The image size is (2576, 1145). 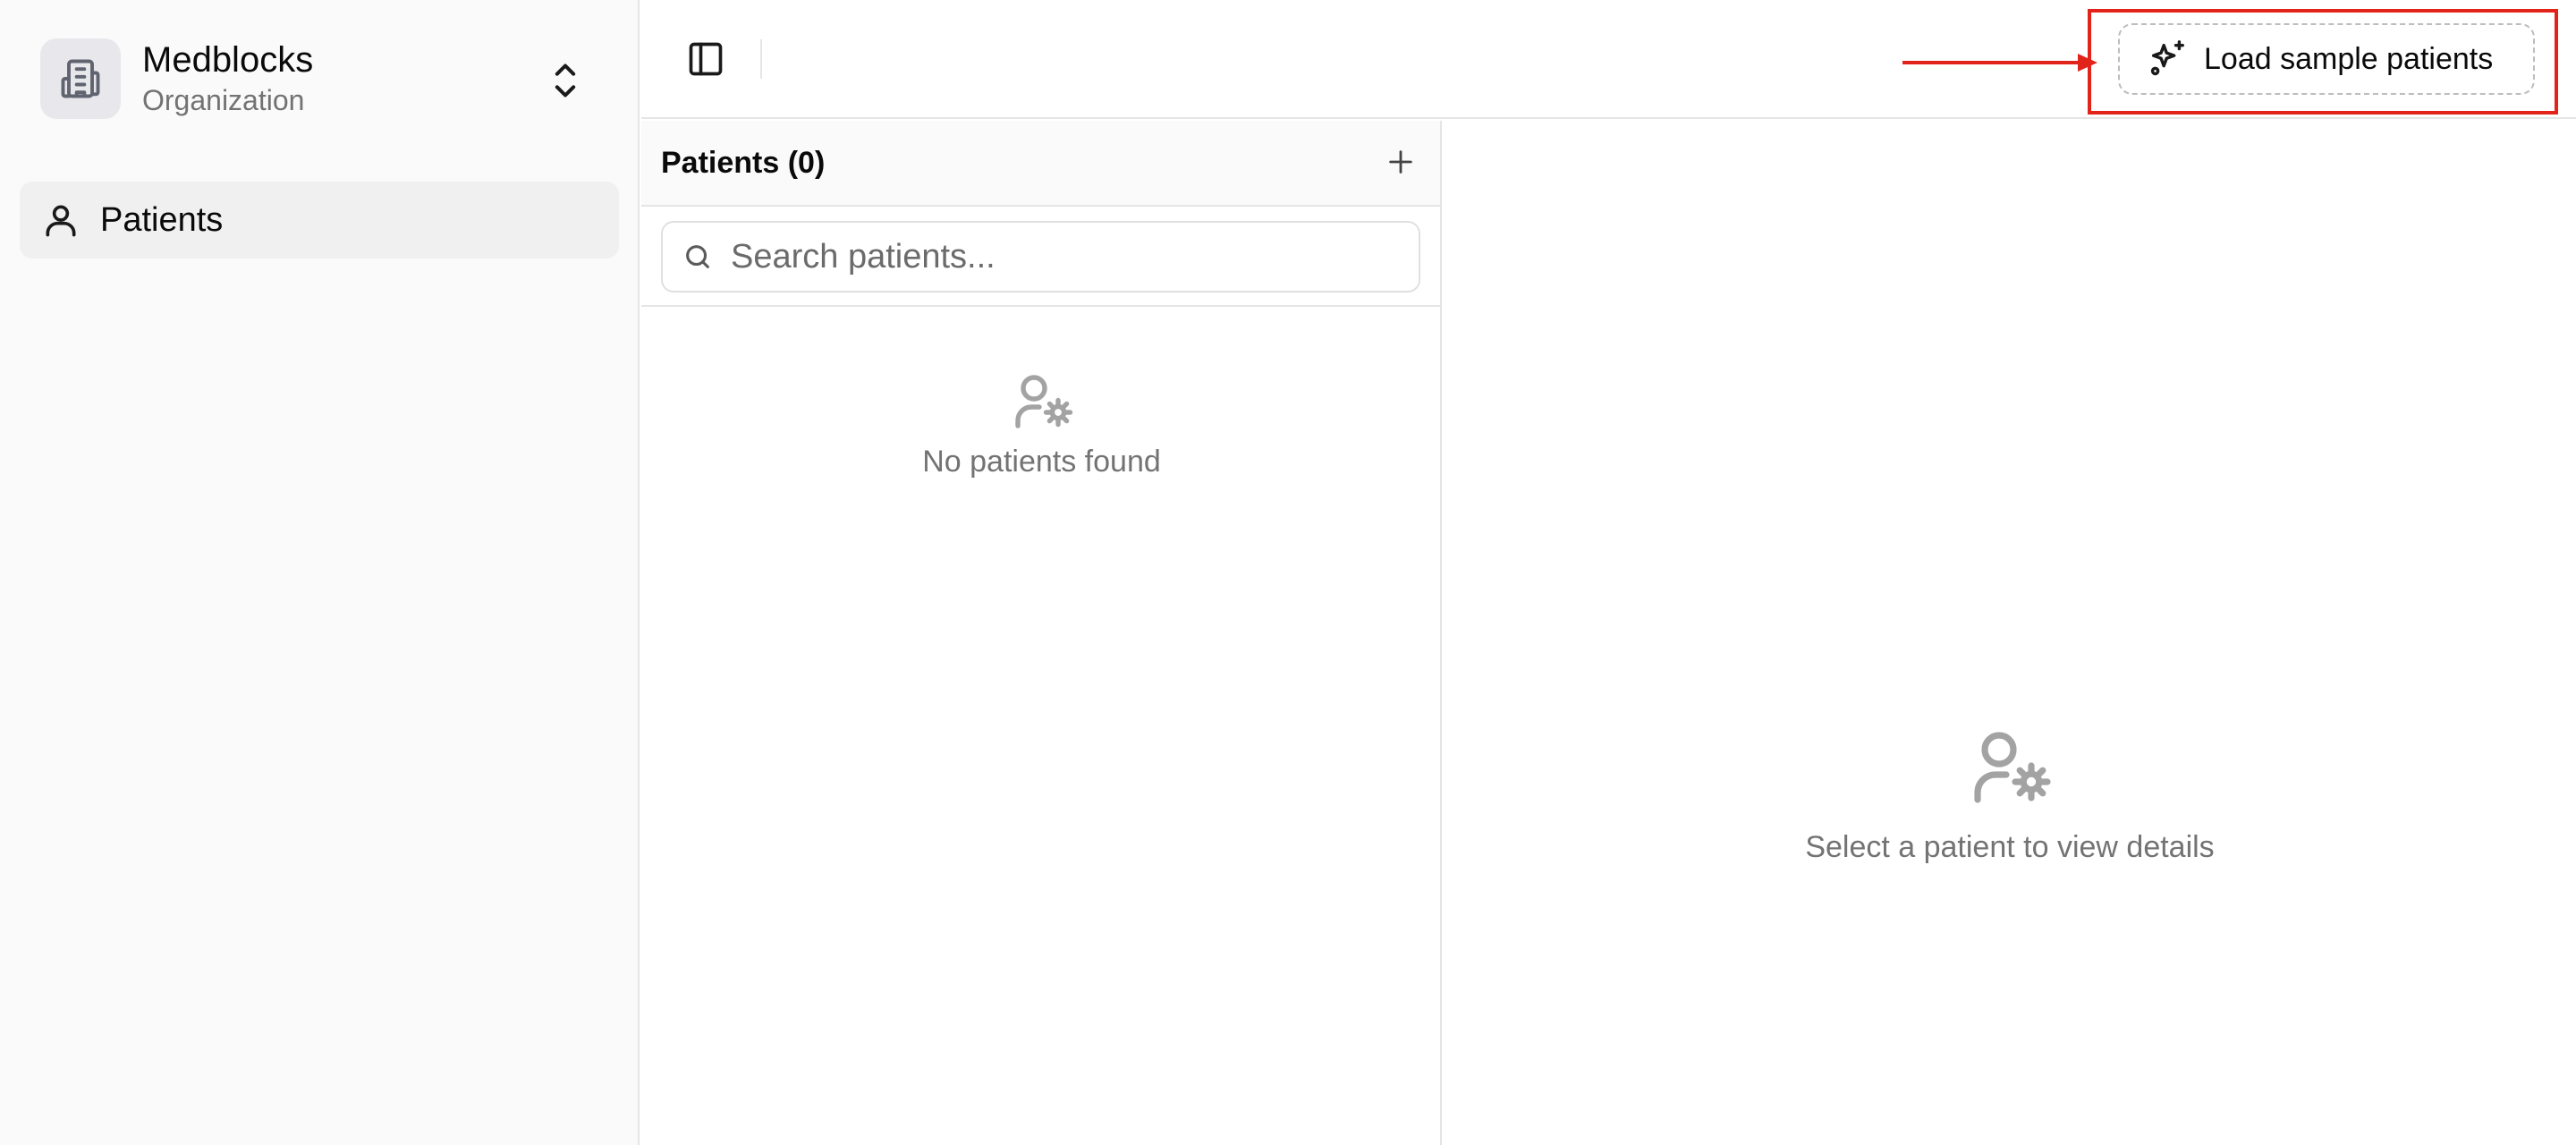 What do you see at coordinates (1071, 256) in the screenshot?
I see `search-input` at bounding box center [1071, 256].